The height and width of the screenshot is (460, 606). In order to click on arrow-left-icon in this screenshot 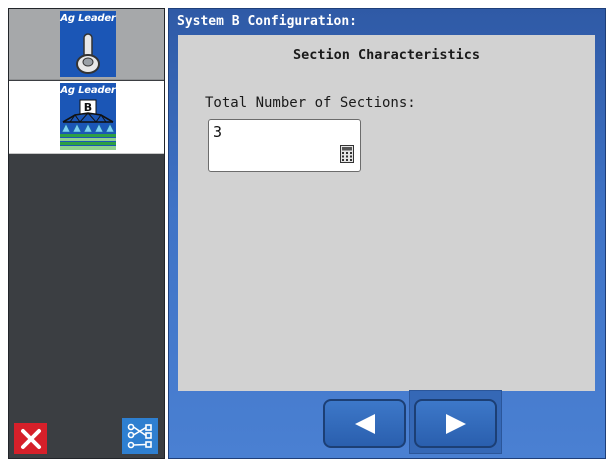, I will do `click(364, 423)`.